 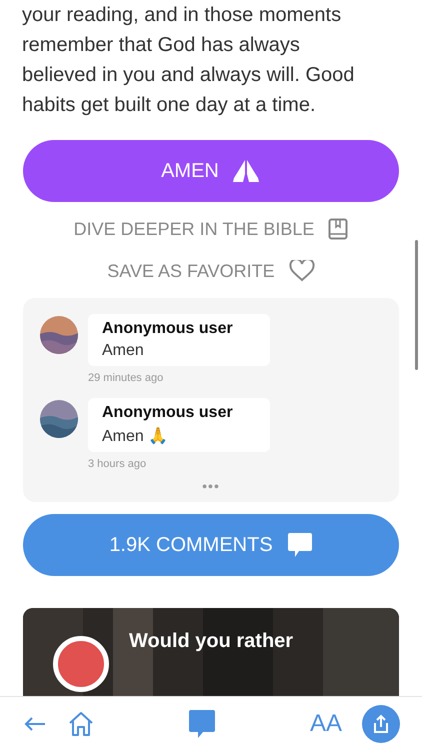 What do you see at coordinates (338, 229) in the screenshot?
I see `book-icon` at bounding box center [338, 229].